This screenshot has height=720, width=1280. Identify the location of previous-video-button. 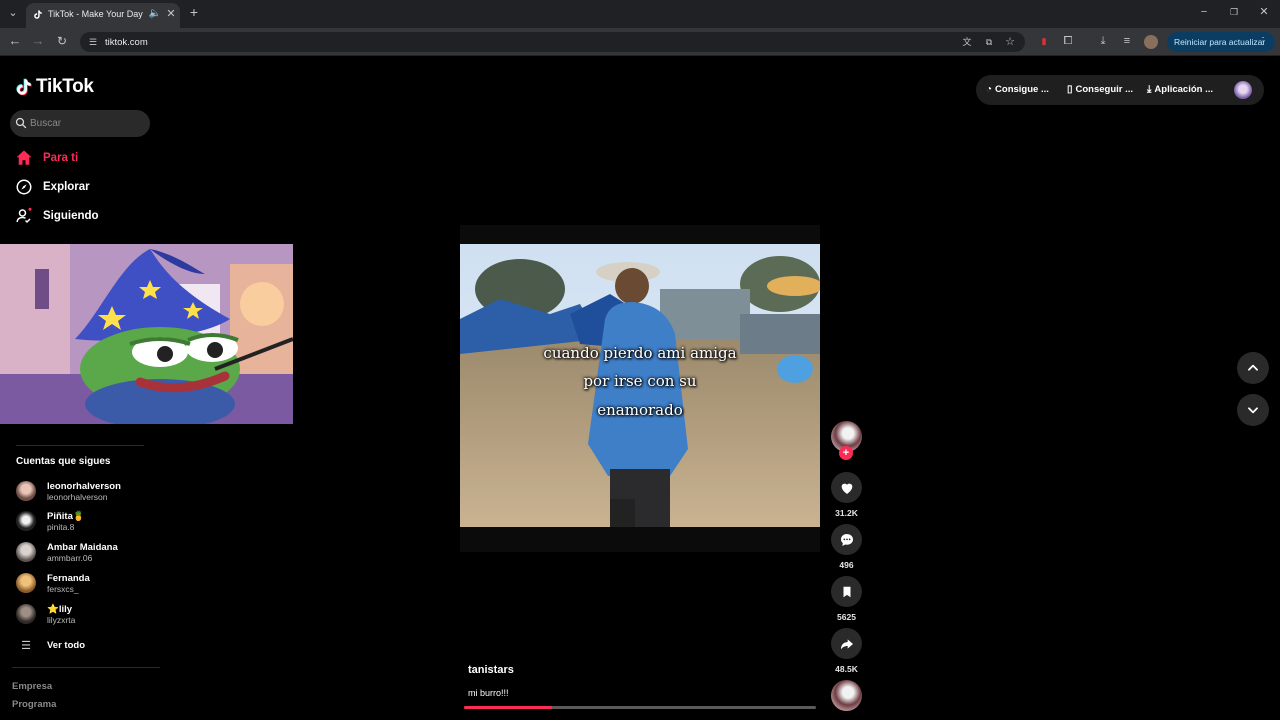
(1253, 368).